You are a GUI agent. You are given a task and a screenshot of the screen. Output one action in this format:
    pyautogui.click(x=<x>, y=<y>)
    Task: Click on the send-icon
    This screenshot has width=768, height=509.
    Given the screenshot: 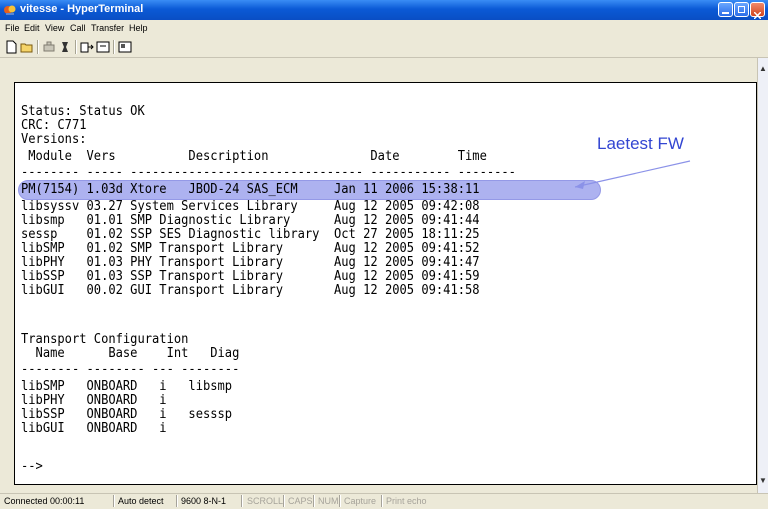 What is the action you would take?
    pyautogui.click(x=87, y=47)
    